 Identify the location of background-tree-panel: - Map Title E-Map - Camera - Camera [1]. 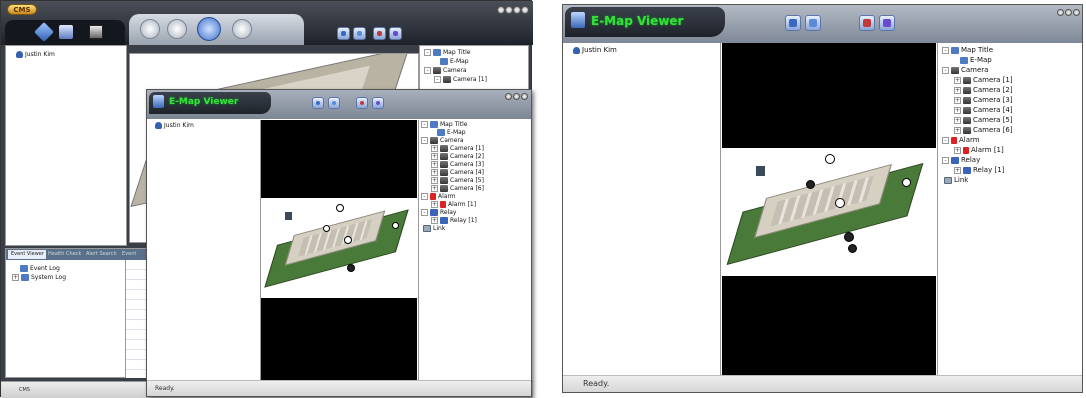
(474, 70).